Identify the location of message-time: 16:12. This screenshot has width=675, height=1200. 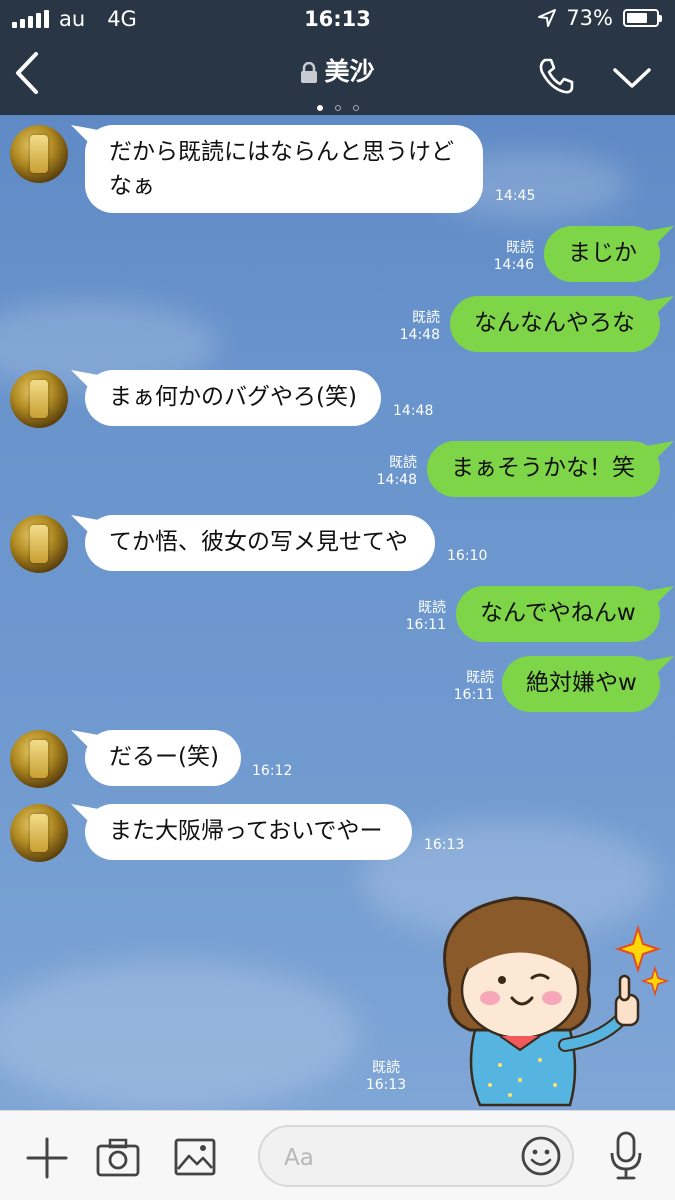
(272, 771).